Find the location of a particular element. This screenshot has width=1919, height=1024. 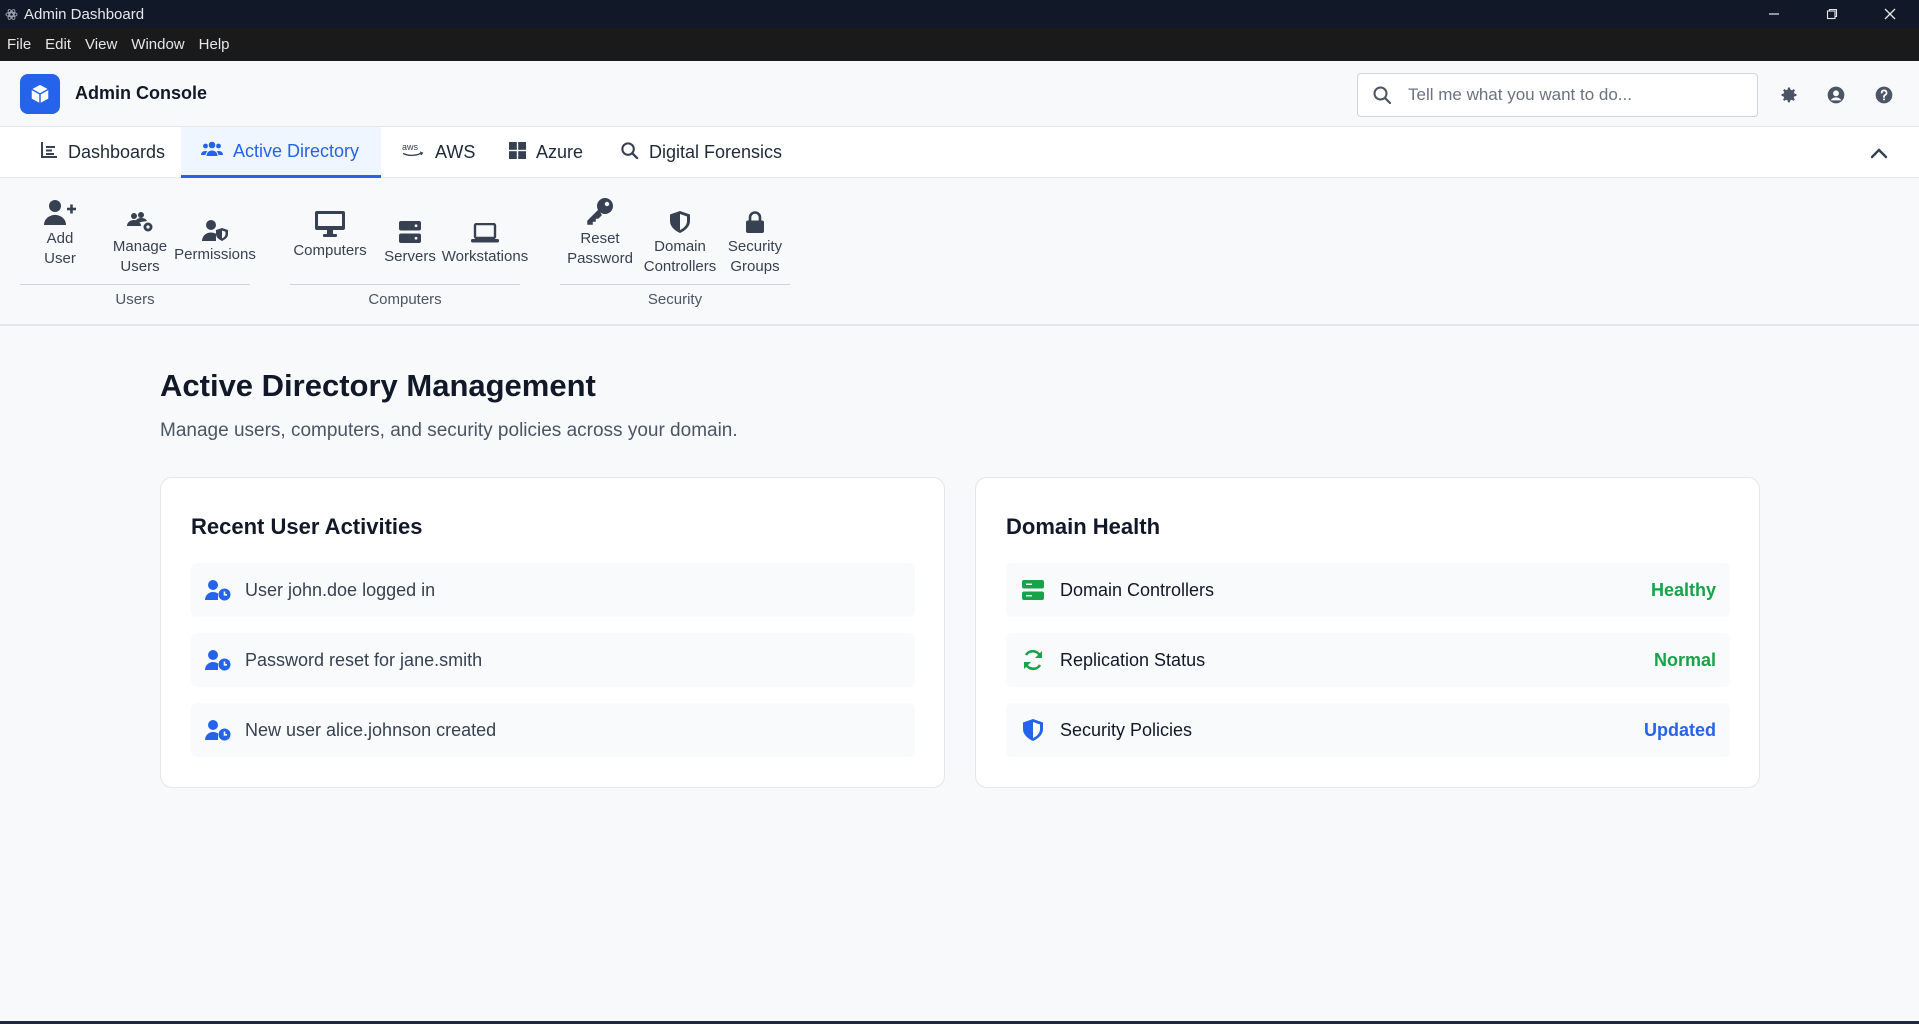

menu-file: File is located at coordinates (19, 44).